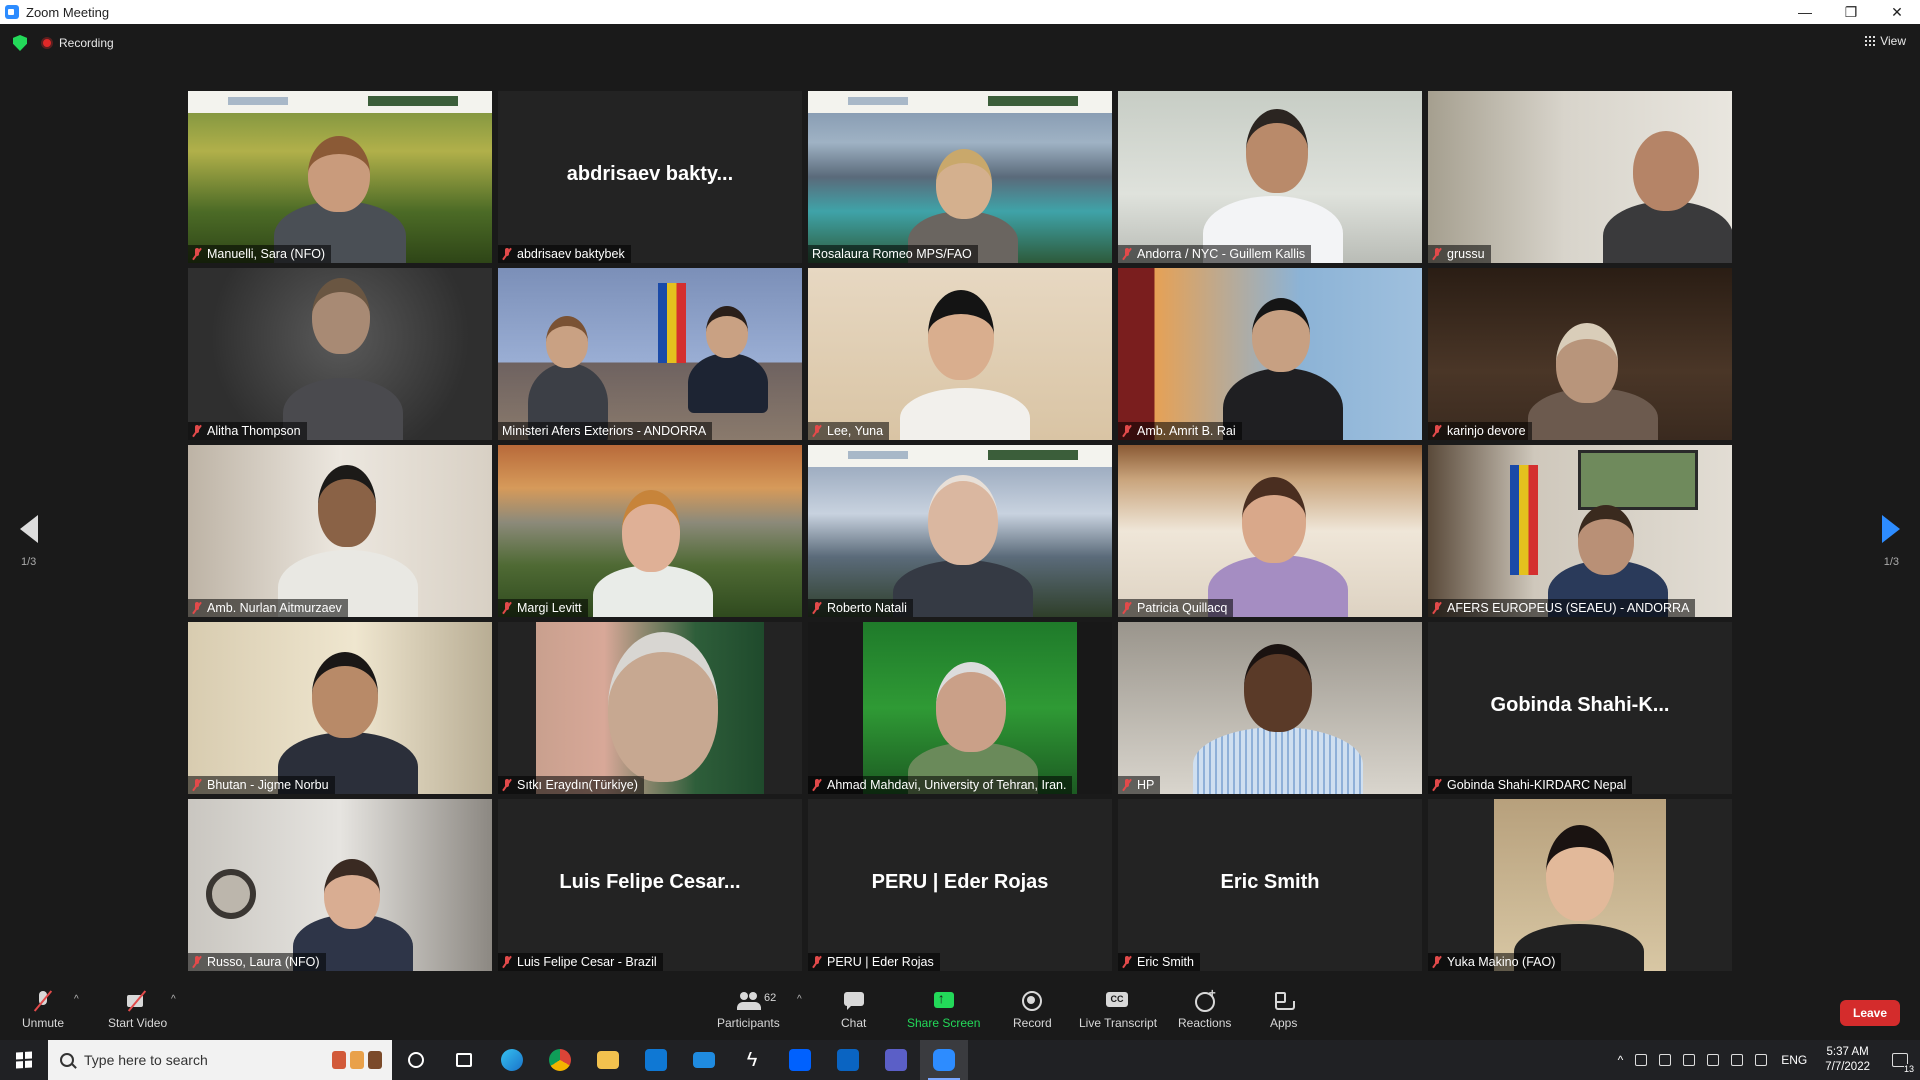 Image resolution: width=1920 pixels, height=1080 pixels. What do you see at coordinates (43, 1010) in the screenshot?
I see `unmute-button: Unmute` at bounding box center [43, 1010].